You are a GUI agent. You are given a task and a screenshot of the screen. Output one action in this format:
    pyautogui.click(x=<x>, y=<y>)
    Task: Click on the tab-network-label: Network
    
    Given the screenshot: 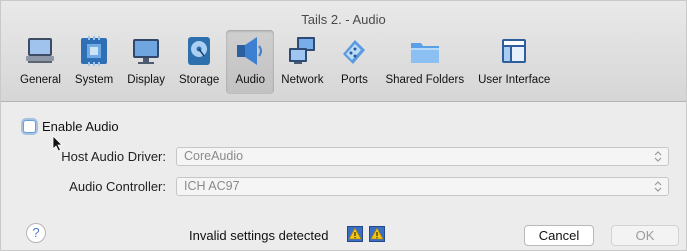 What is the action you would take?
    pyautogui.click(x=302, y=80)
    